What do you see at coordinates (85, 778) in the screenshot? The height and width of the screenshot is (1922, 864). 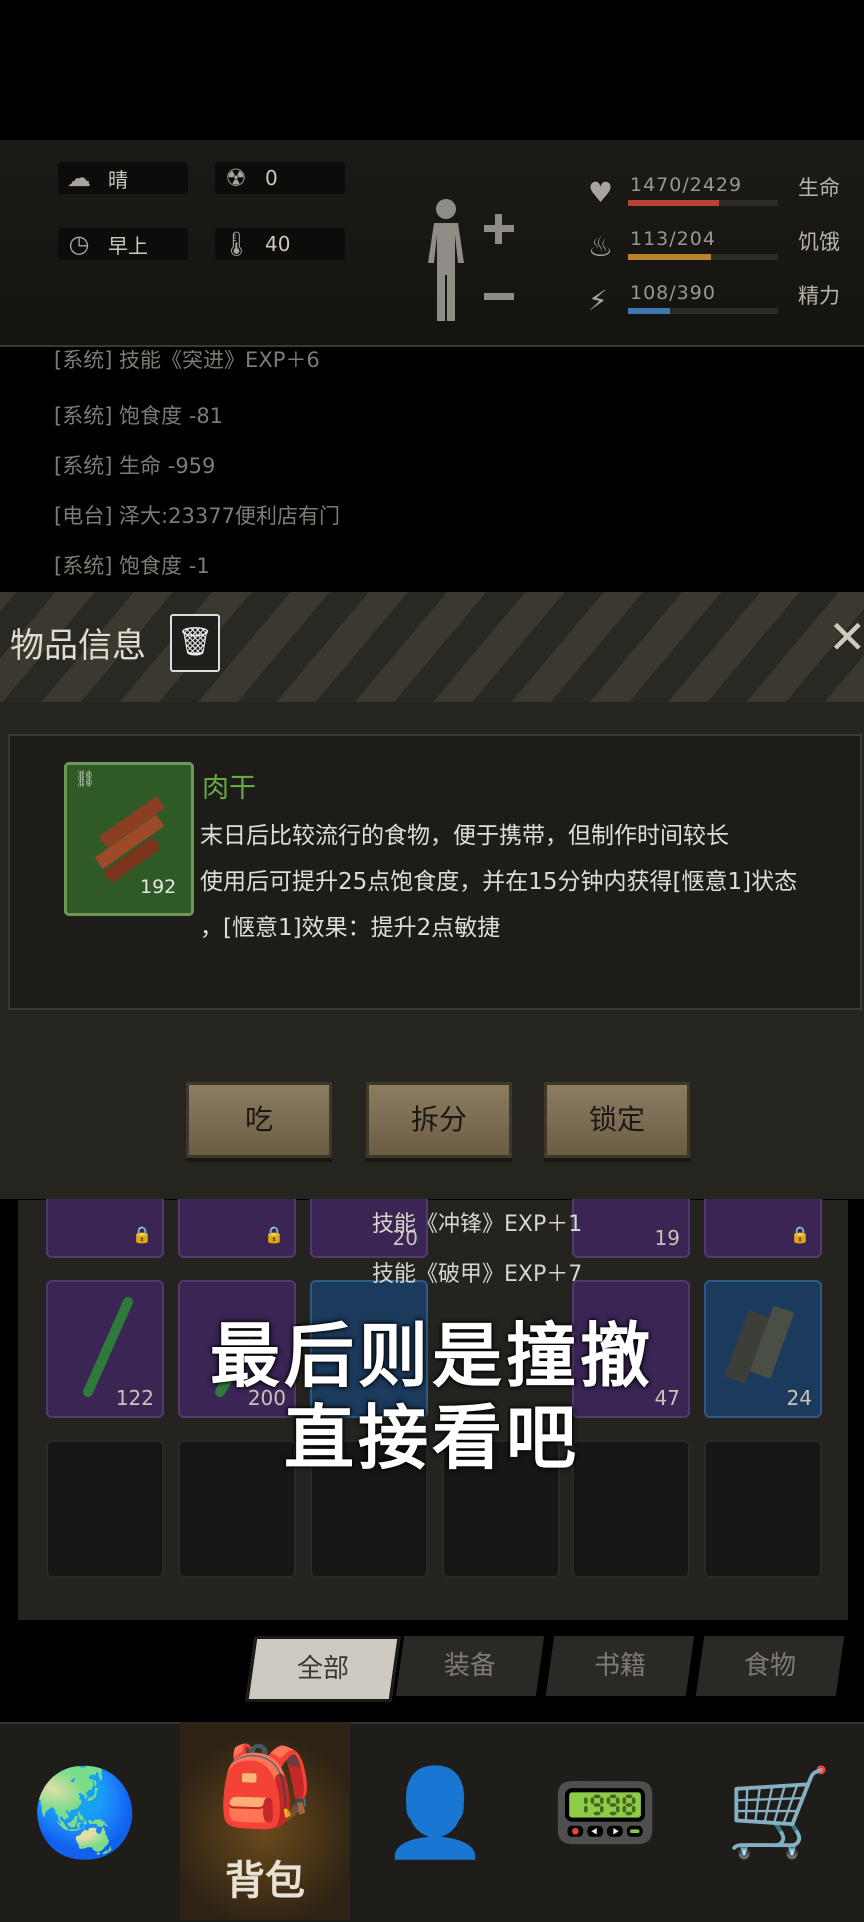 I see `link-icon: ⛓` at bounding box center [85, 778].